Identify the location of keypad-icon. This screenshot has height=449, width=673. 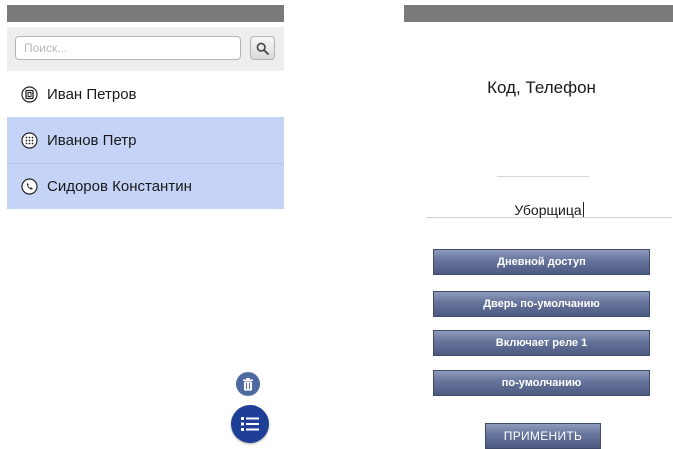
(29, 140).